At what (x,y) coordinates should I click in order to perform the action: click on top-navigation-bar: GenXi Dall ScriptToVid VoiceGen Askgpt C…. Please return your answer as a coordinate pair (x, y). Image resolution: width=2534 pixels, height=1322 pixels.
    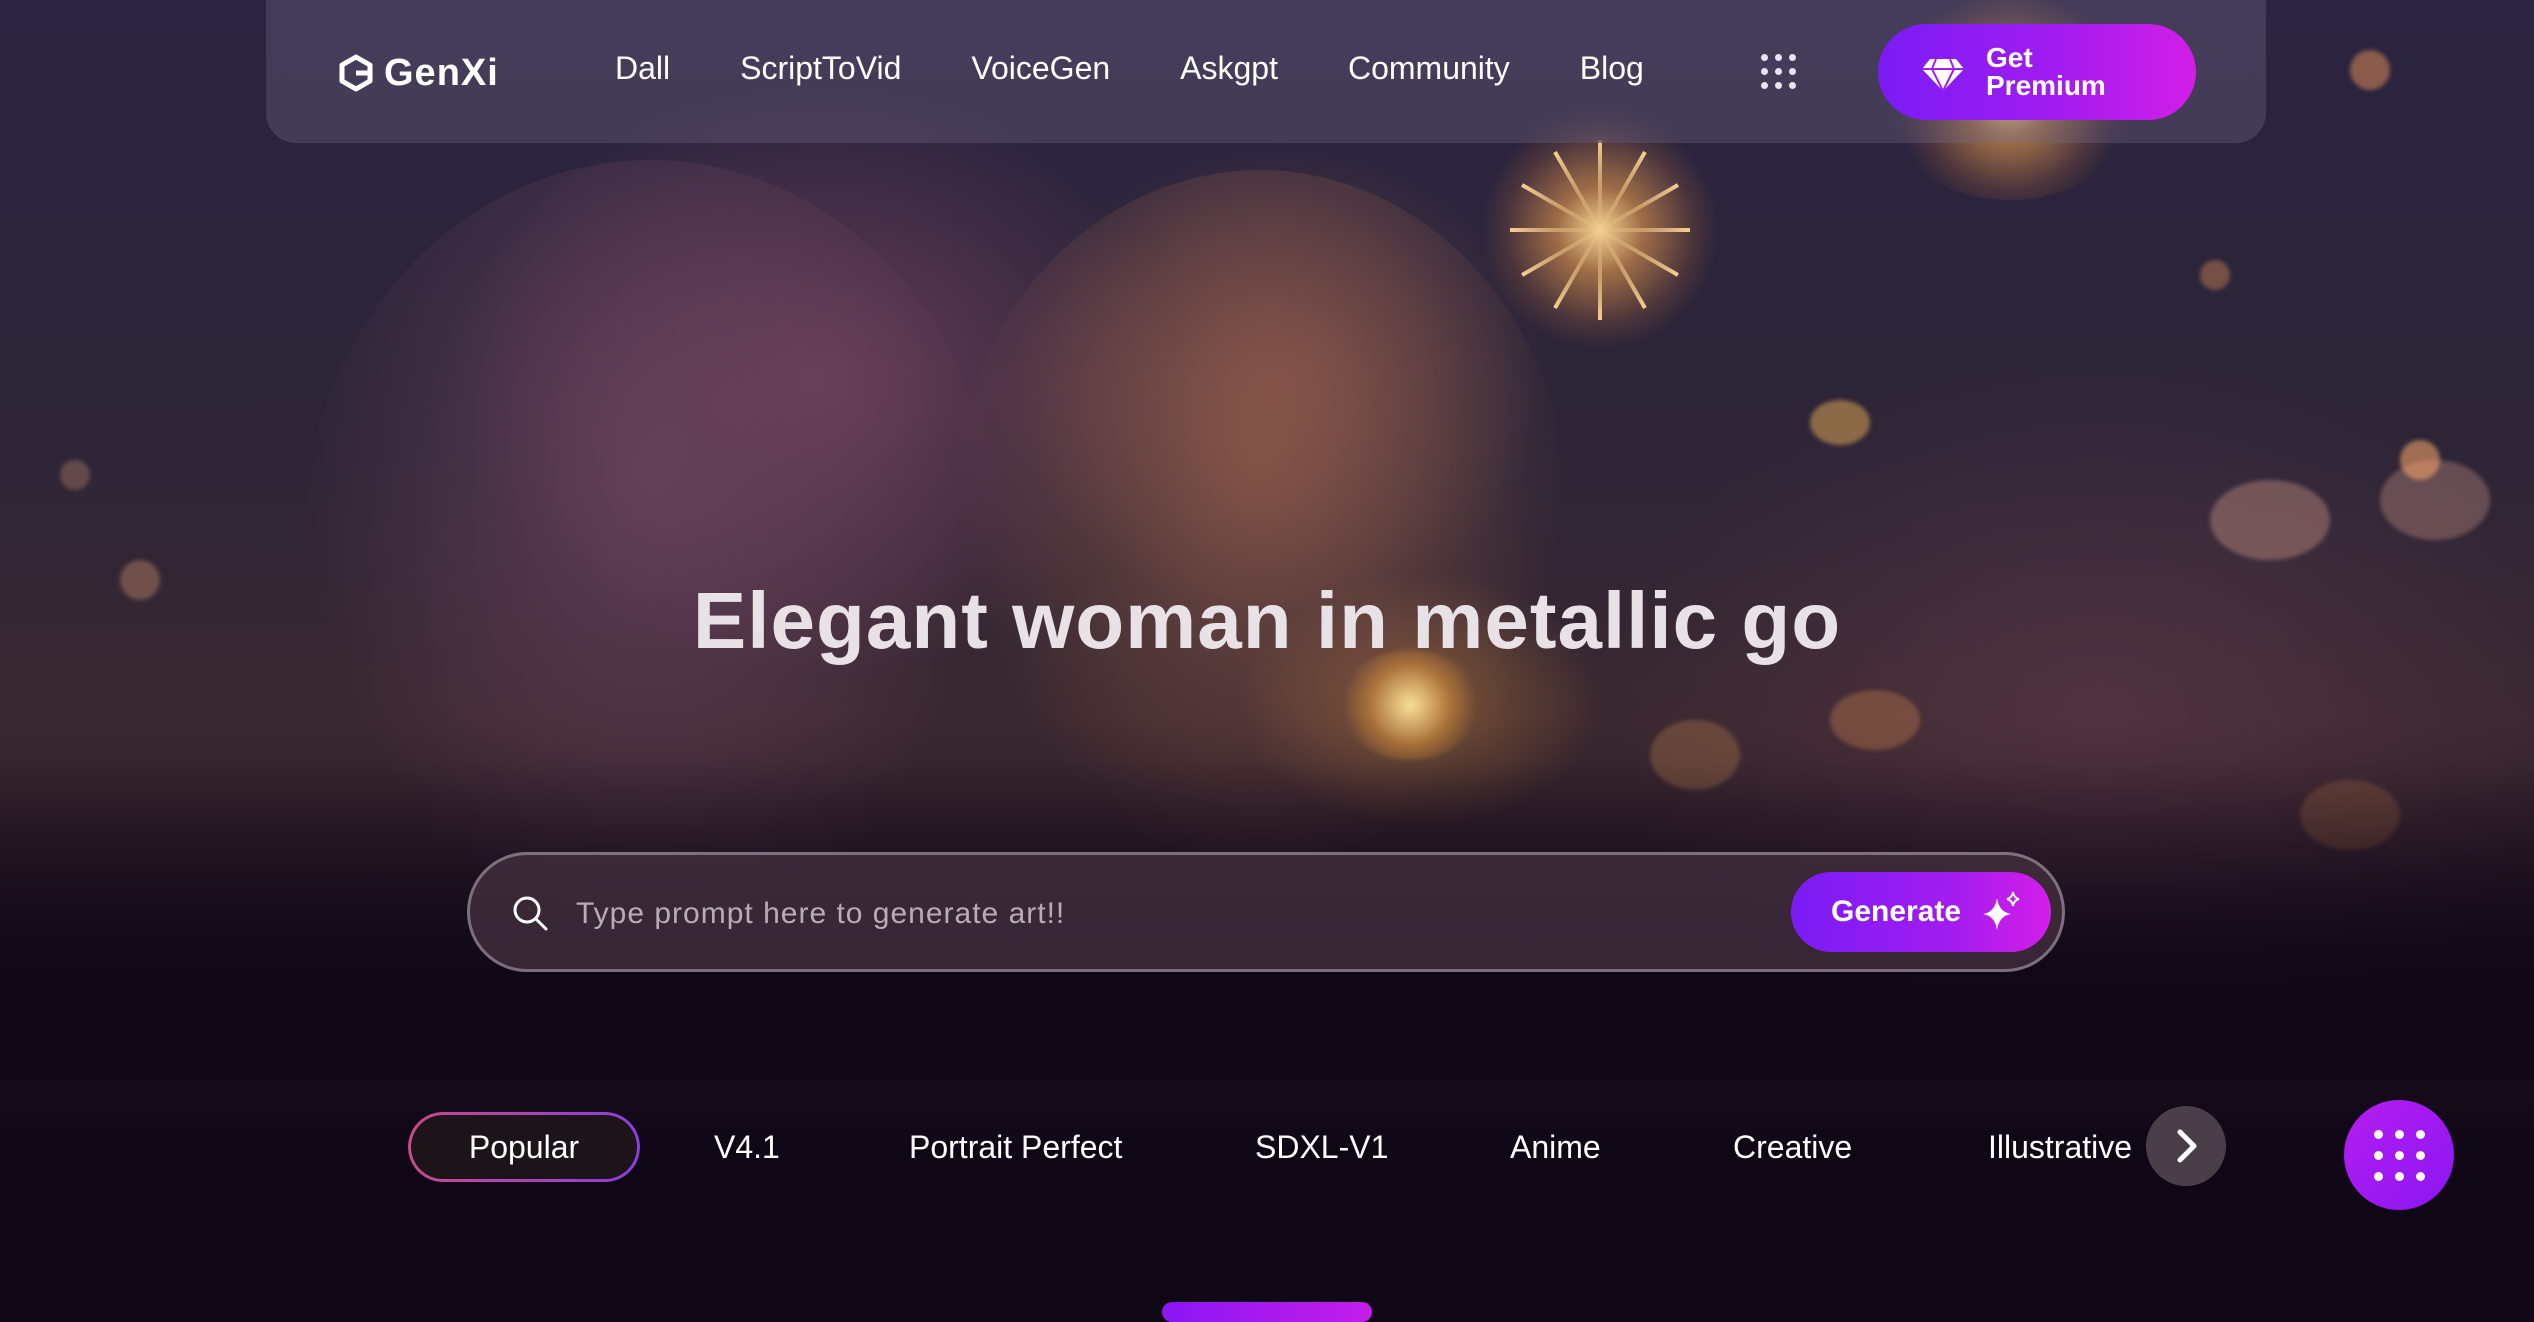
    Looking at the image, I should click on (1266, 71).